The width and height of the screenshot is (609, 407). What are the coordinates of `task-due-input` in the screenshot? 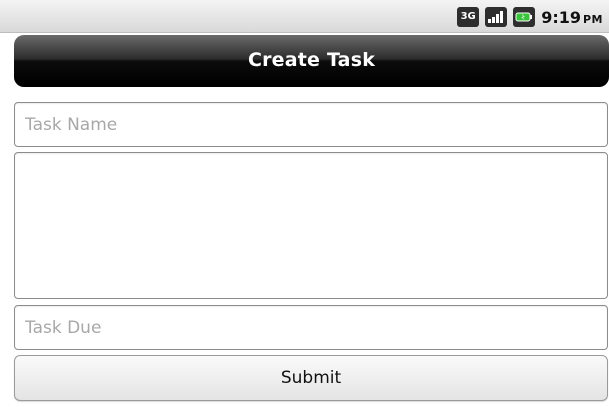 It's located at (311, 327).